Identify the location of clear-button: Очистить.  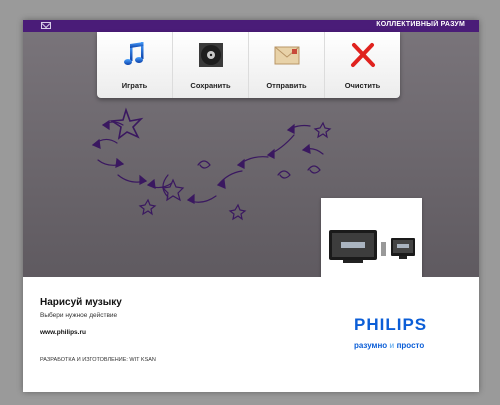
(362, 65).